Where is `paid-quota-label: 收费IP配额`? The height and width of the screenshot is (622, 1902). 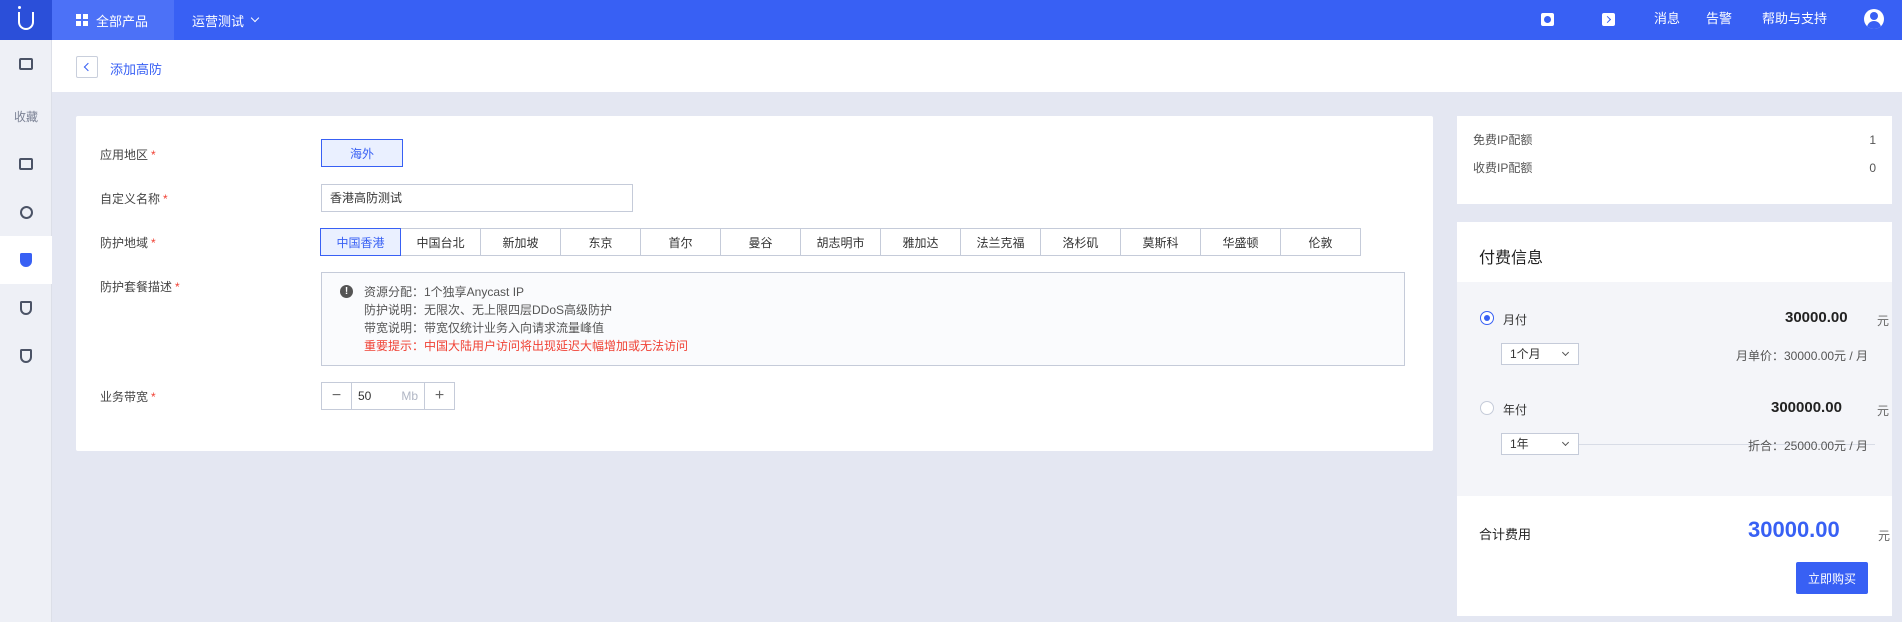 paid-quota-label: 收费IP配额 is located at coordinates (1503, 168).